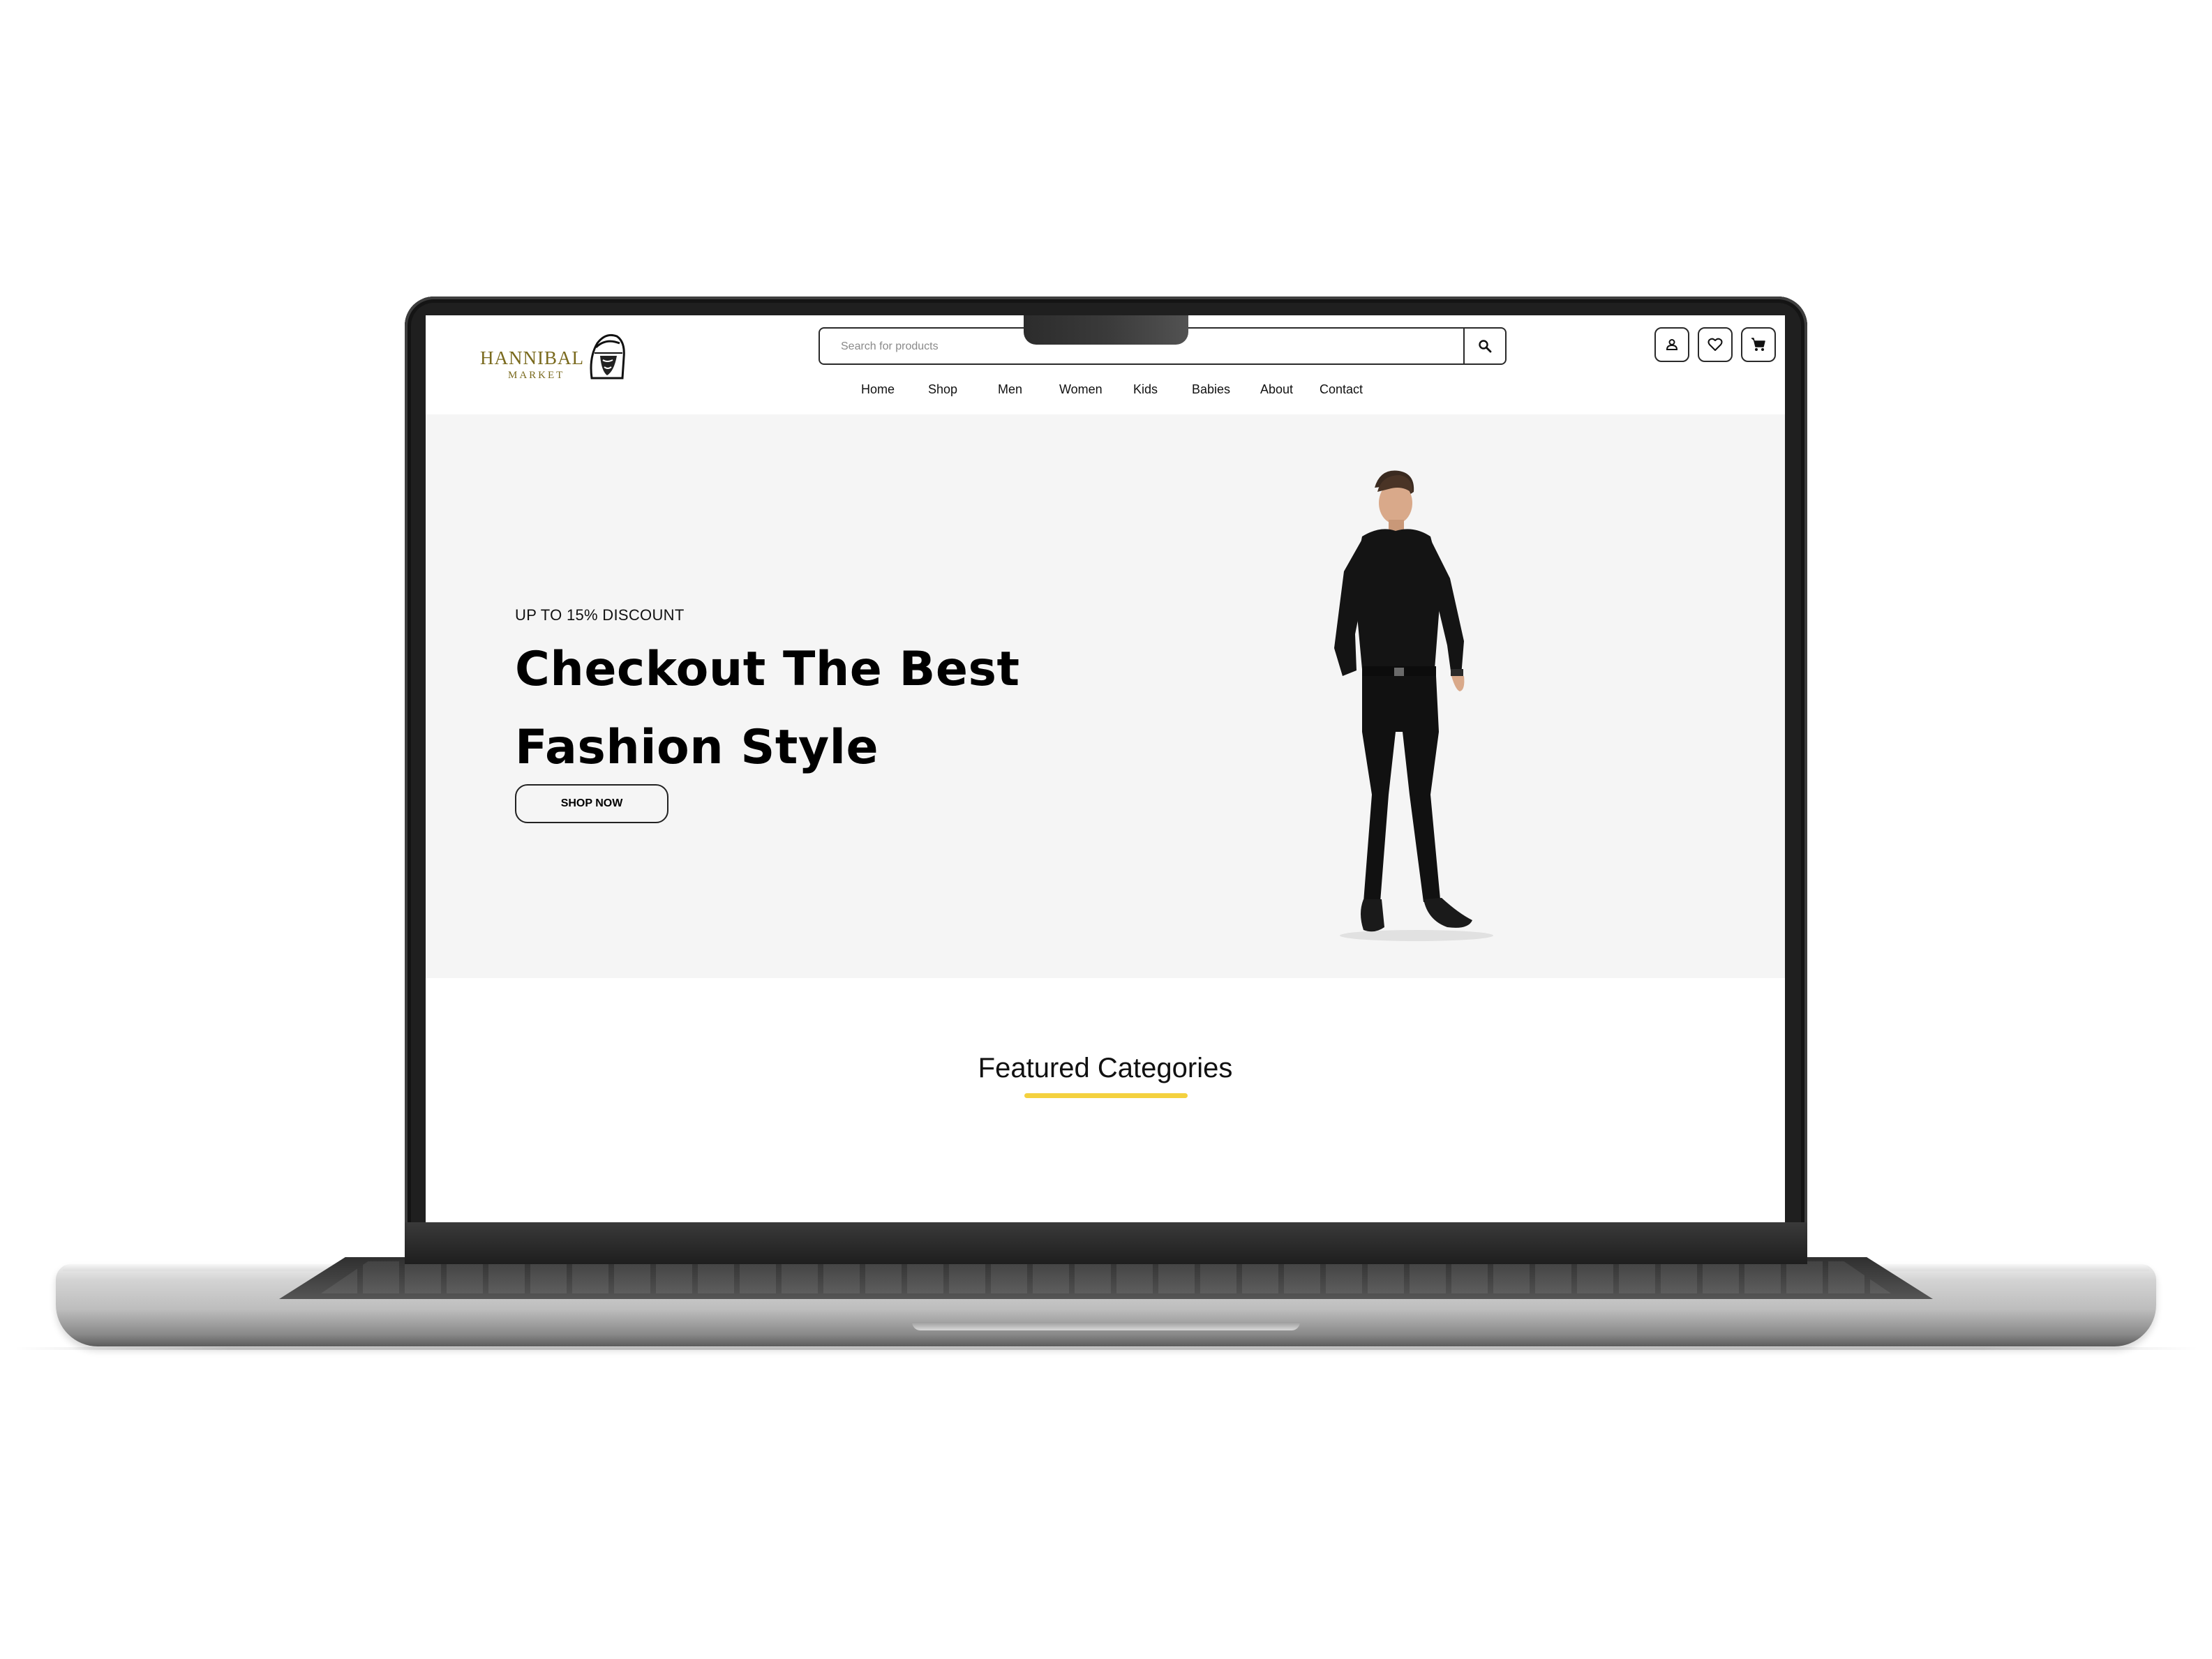 This screenshot has height=1659, width=2212. I want to click on nav-item-shop: Shop, so click(943, 390).